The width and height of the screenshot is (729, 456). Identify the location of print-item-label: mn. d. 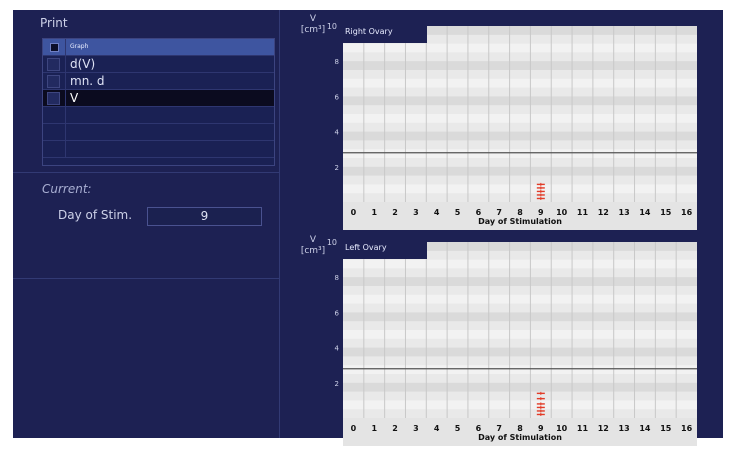
(87, 81).